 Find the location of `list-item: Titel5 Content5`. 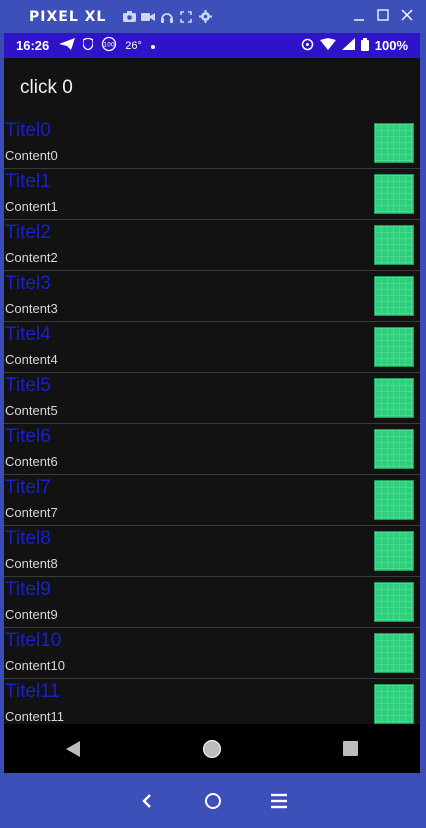

list-item: Titel5 Content5 is located at coordinates (212, 398).